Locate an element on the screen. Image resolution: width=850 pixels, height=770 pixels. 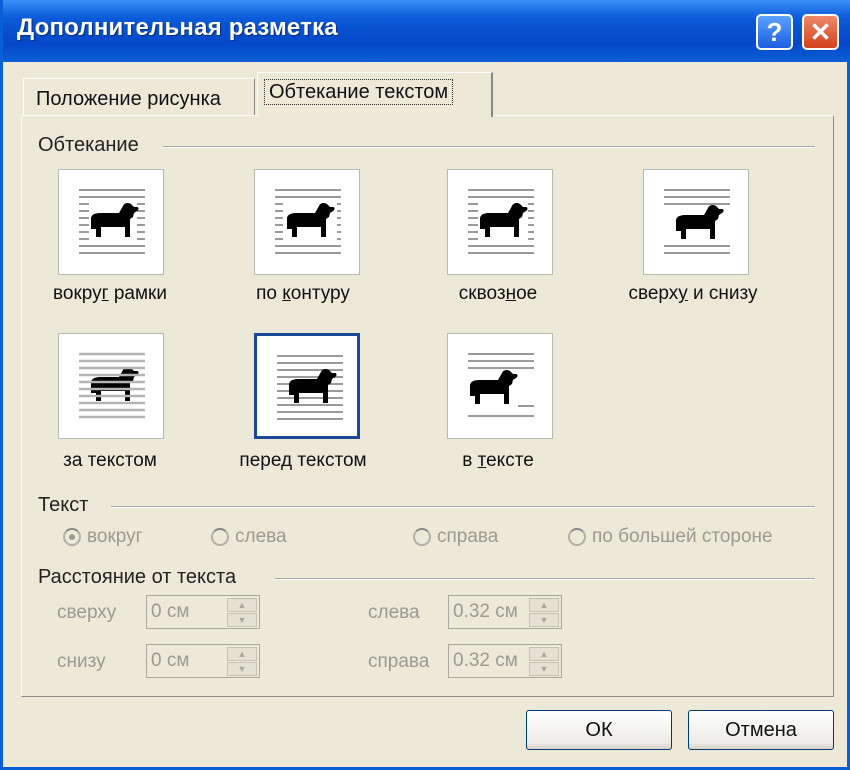
radio-label: по большей стороне is located at coordinates (682, 536).